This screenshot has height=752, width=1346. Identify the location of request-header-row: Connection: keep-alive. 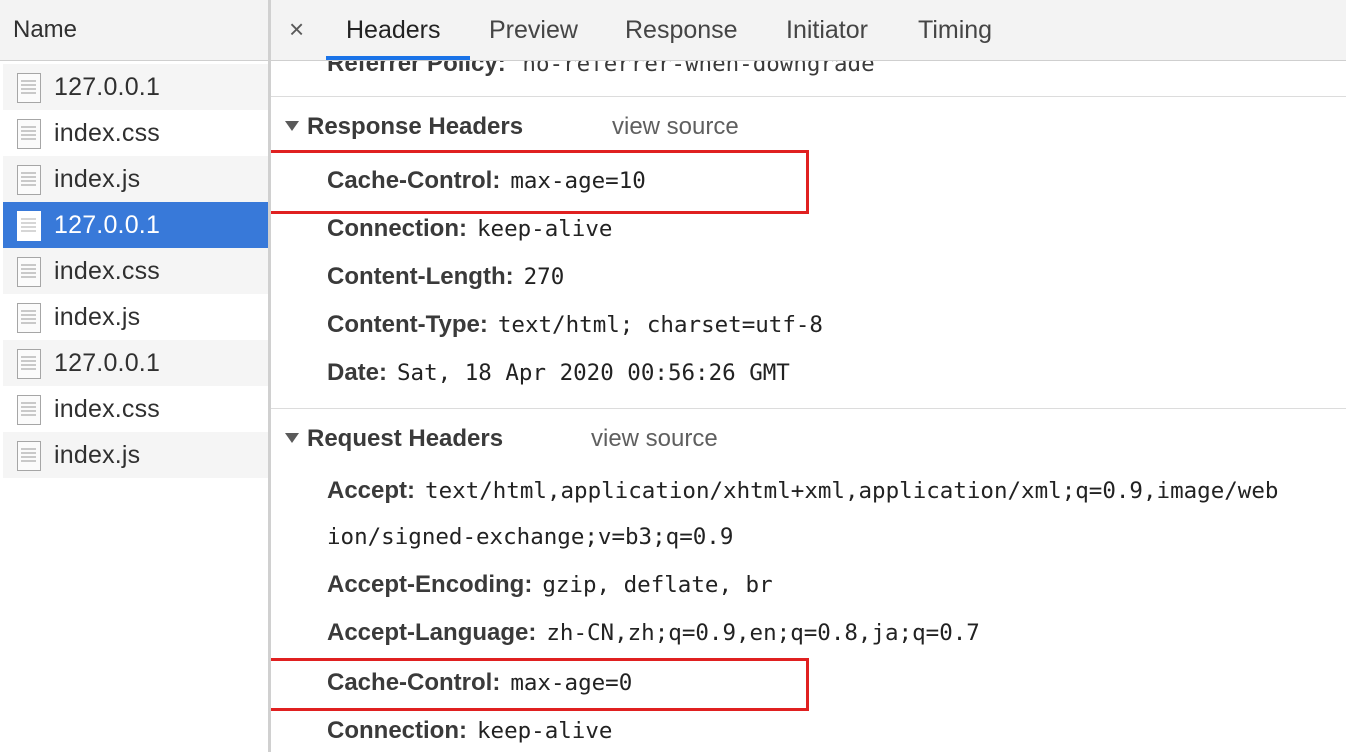
(469, 731).